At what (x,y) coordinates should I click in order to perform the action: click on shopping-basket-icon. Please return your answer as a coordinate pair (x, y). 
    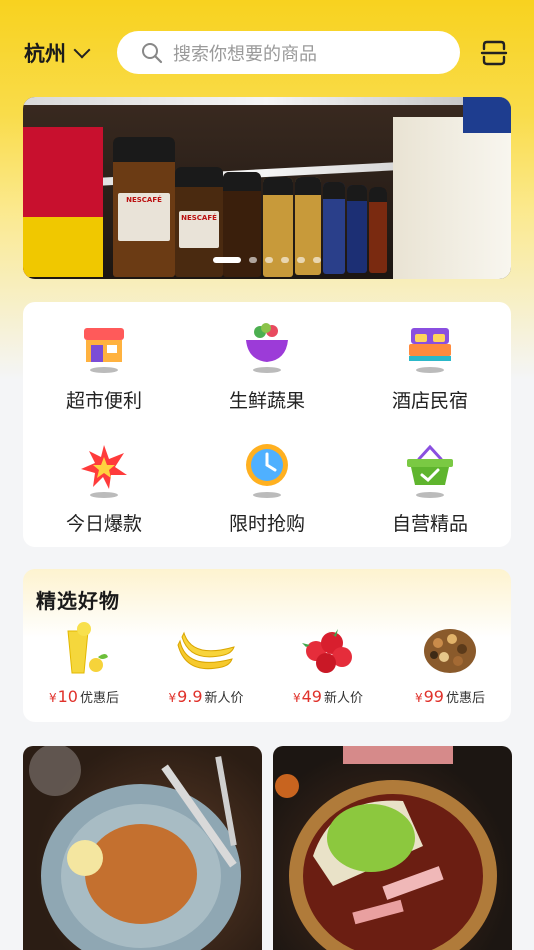
    Looking at the image, I should click on (430, 471).